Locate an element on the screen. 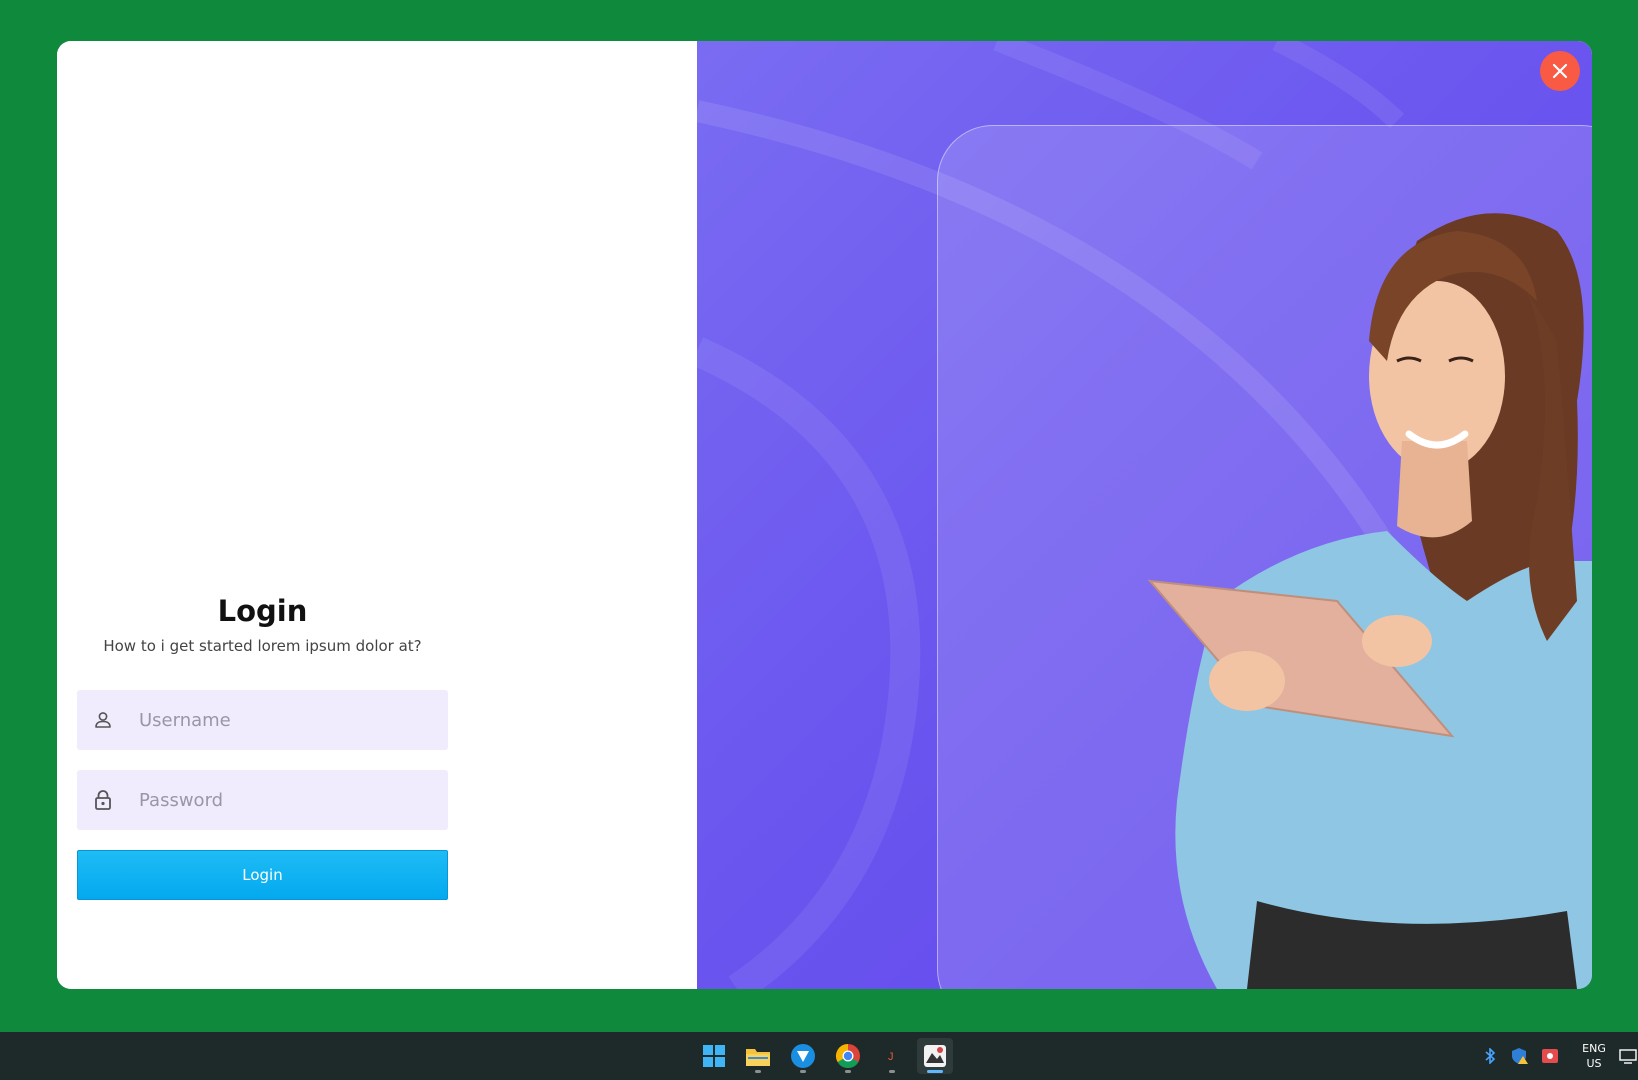 The height and width of the screenshot is (1080, 1638). username-field is located at coordinates (262, 720).